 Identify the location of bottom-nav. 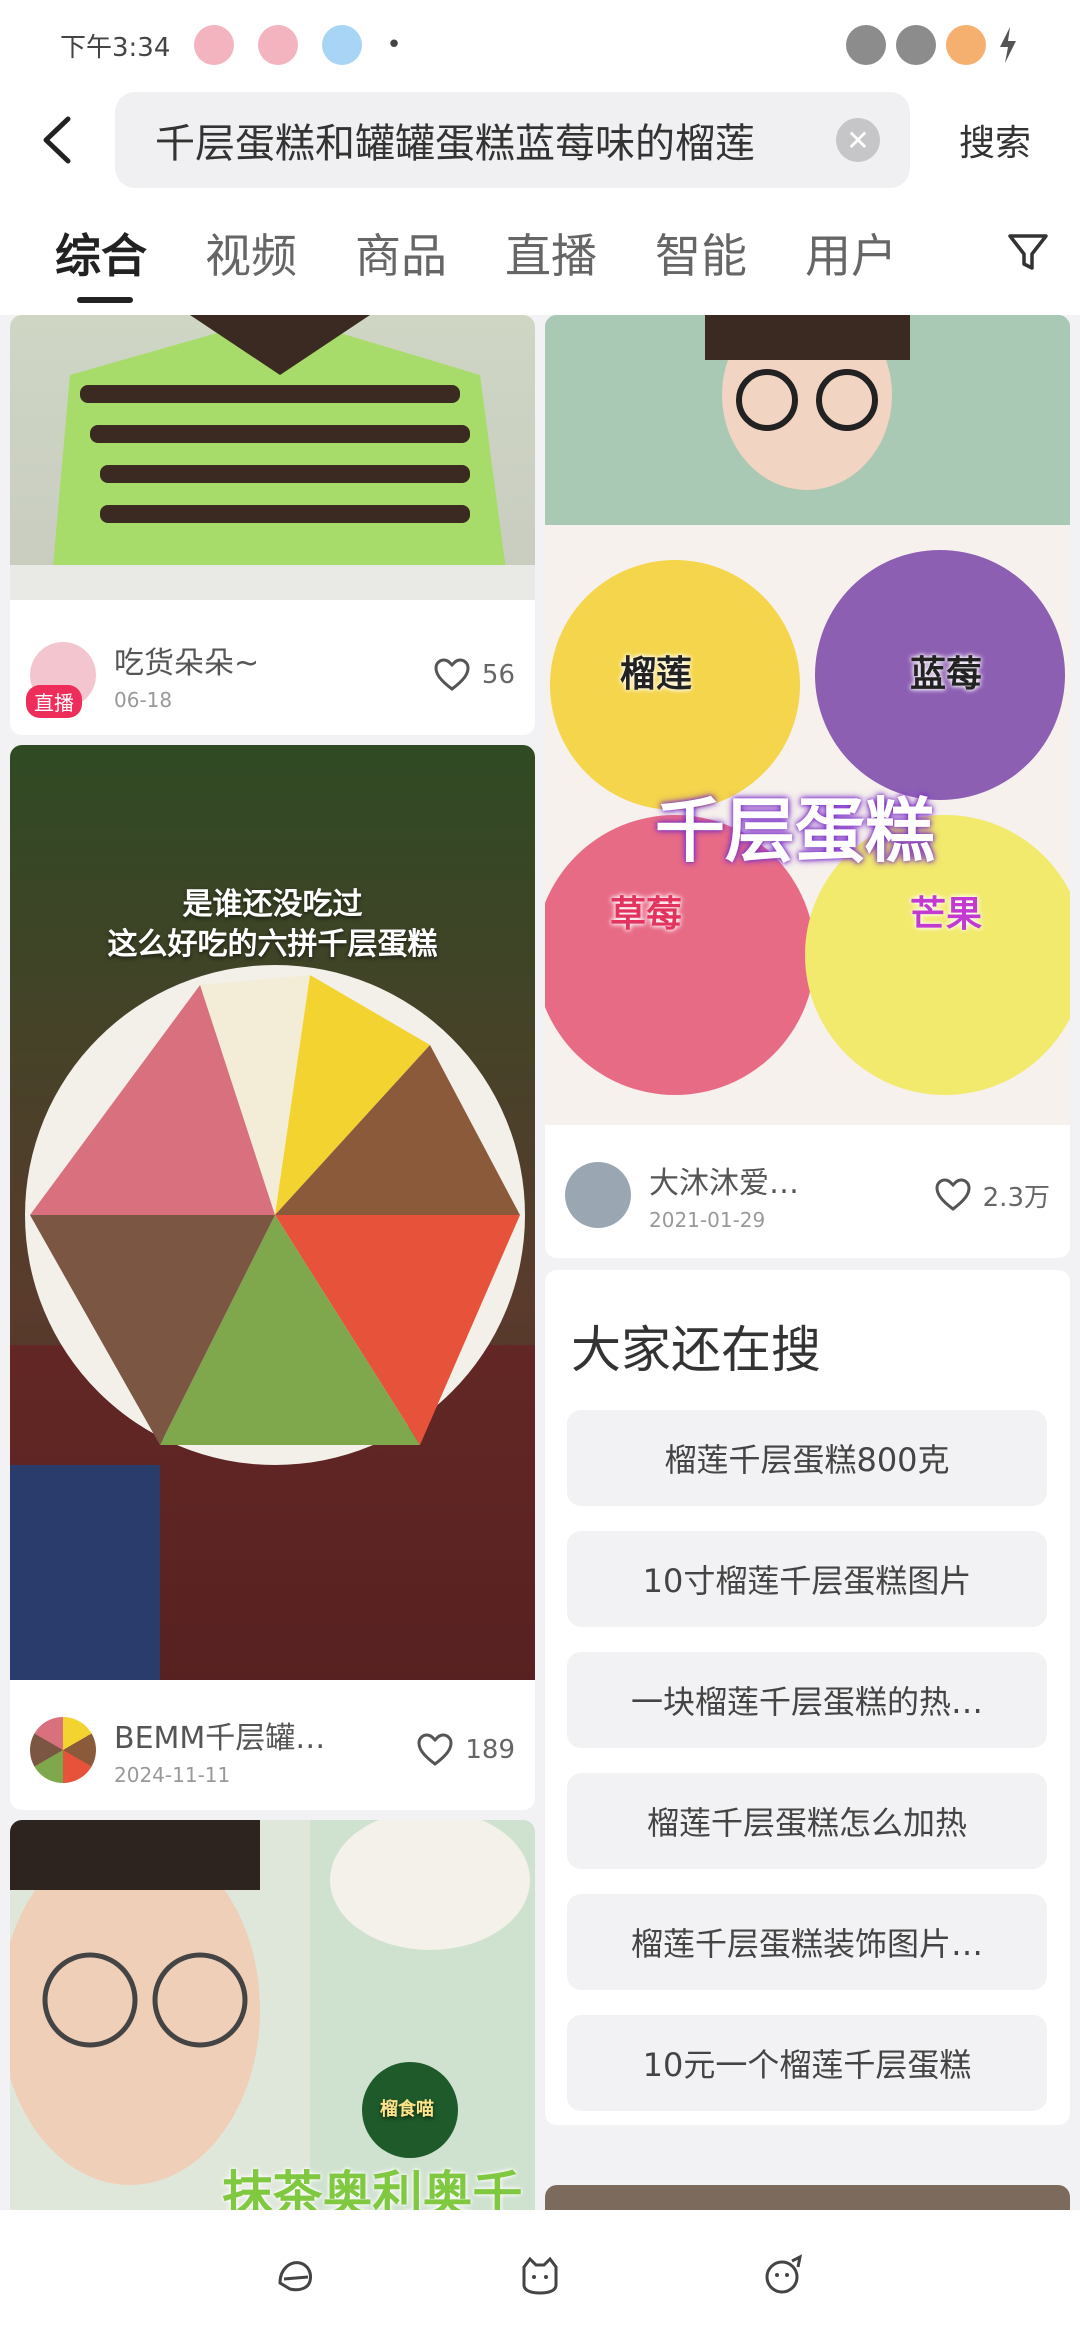
(540, 2275).